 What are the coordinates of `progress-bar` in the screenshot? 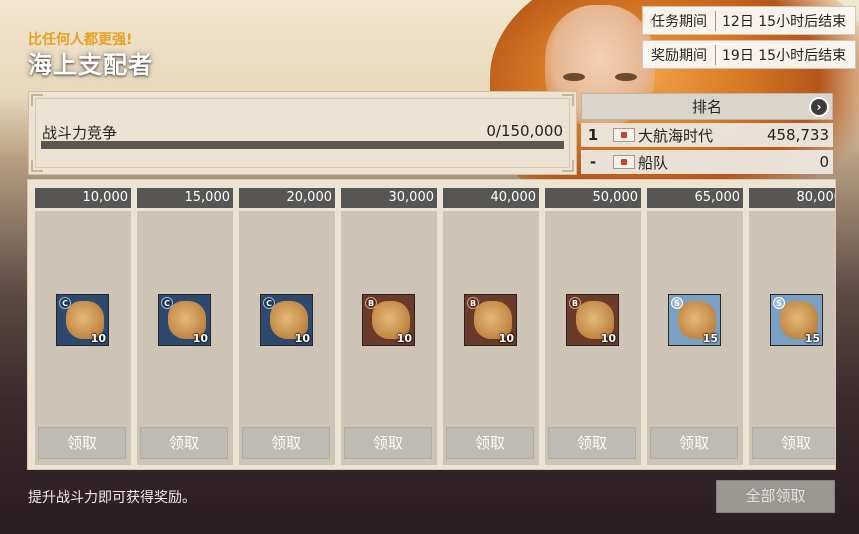 It's located at (302, 145).